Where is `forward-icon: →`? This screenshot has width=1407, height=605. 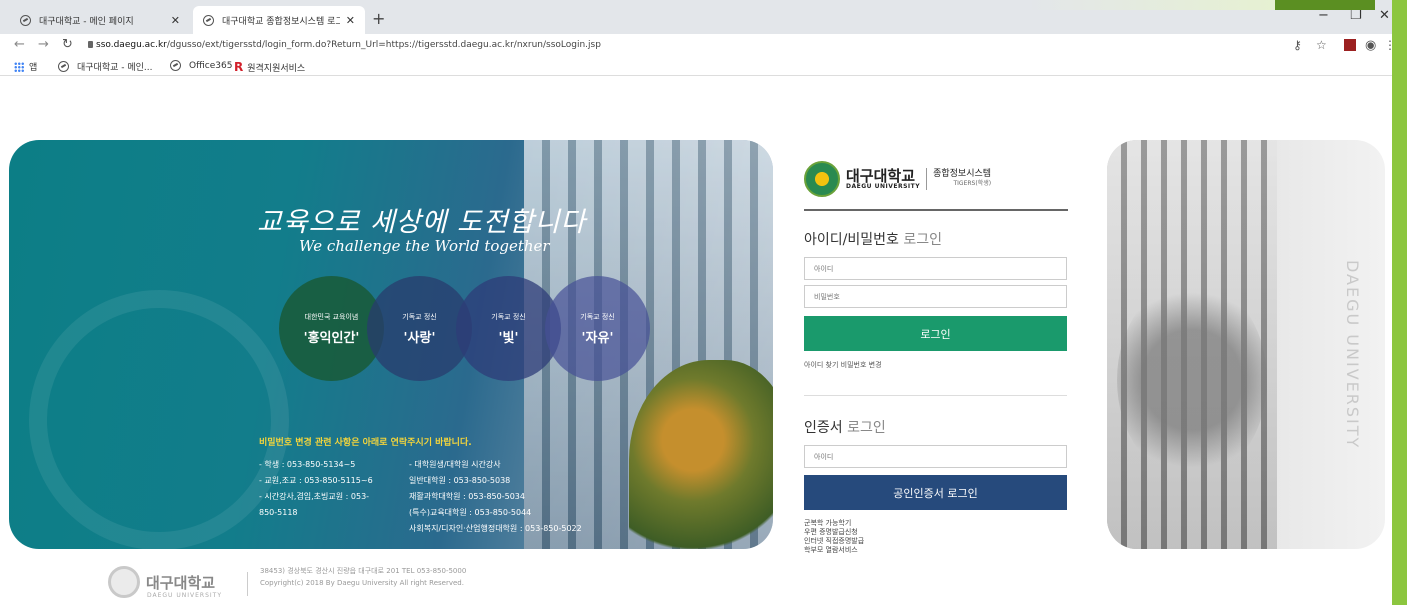 forward-icon: → is located at coordinates (43, 44).